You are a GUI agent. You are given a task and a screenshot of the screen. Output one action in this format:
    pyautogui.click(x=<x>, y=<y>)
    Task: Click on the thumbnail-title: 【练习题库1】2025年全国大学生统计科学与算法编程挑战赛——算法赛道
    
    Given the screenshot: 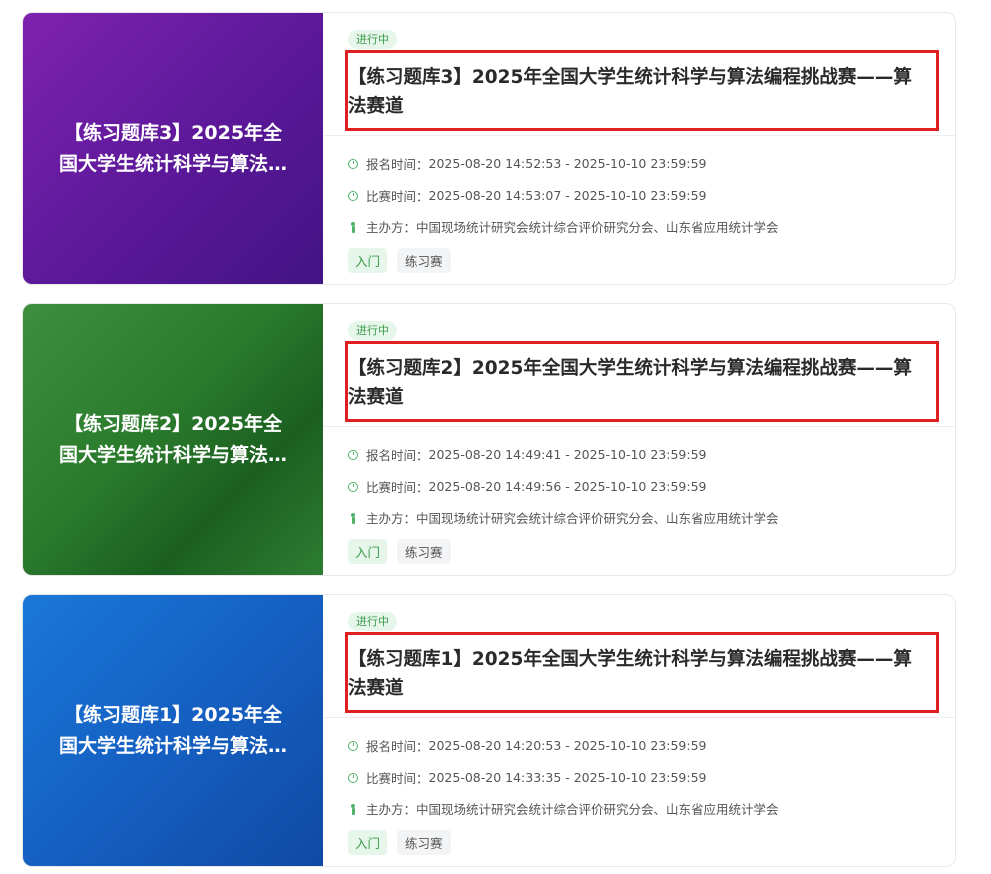 What is the action you would take?
    pyautogui.click(x=172, y=730)
    